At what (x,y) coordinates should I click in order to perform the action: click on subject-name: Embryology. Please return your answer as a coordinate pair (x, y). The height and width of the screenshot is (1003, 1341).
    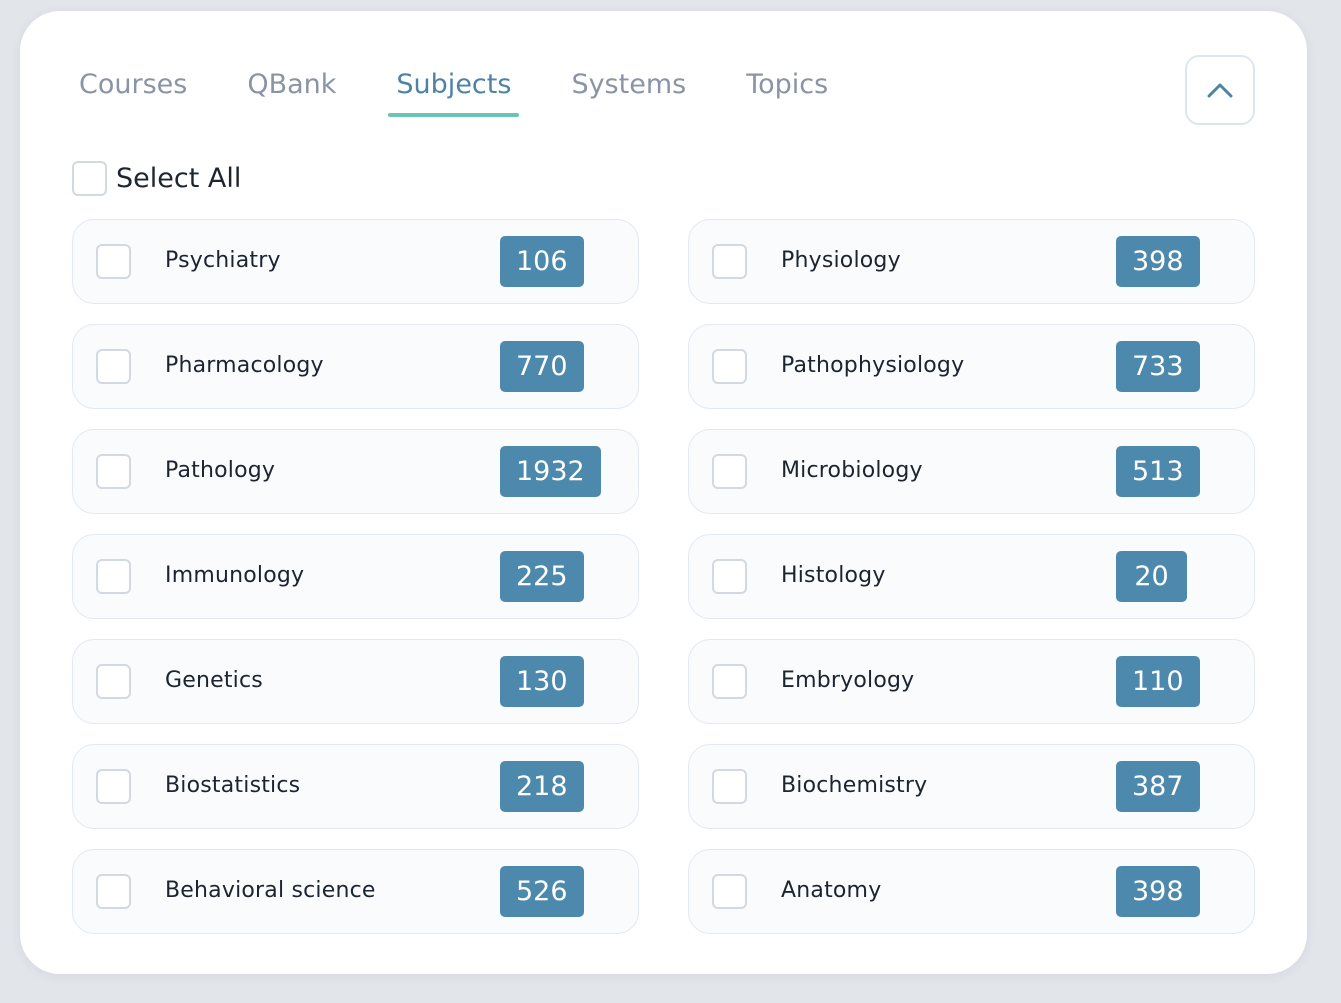
    Looking at the image, I should click on (848, 680).